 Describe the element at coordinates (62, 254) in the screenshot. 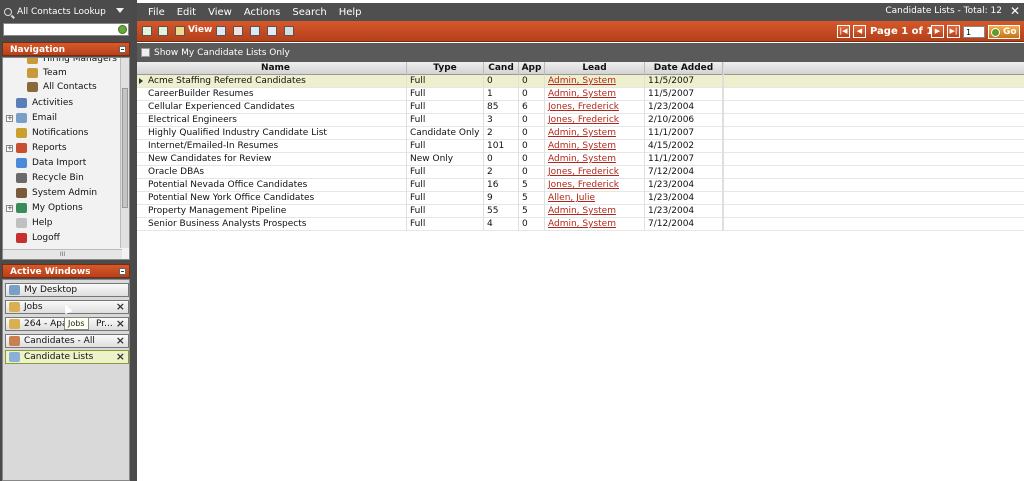

I see `navigation-hscrollbar: III` at that location.